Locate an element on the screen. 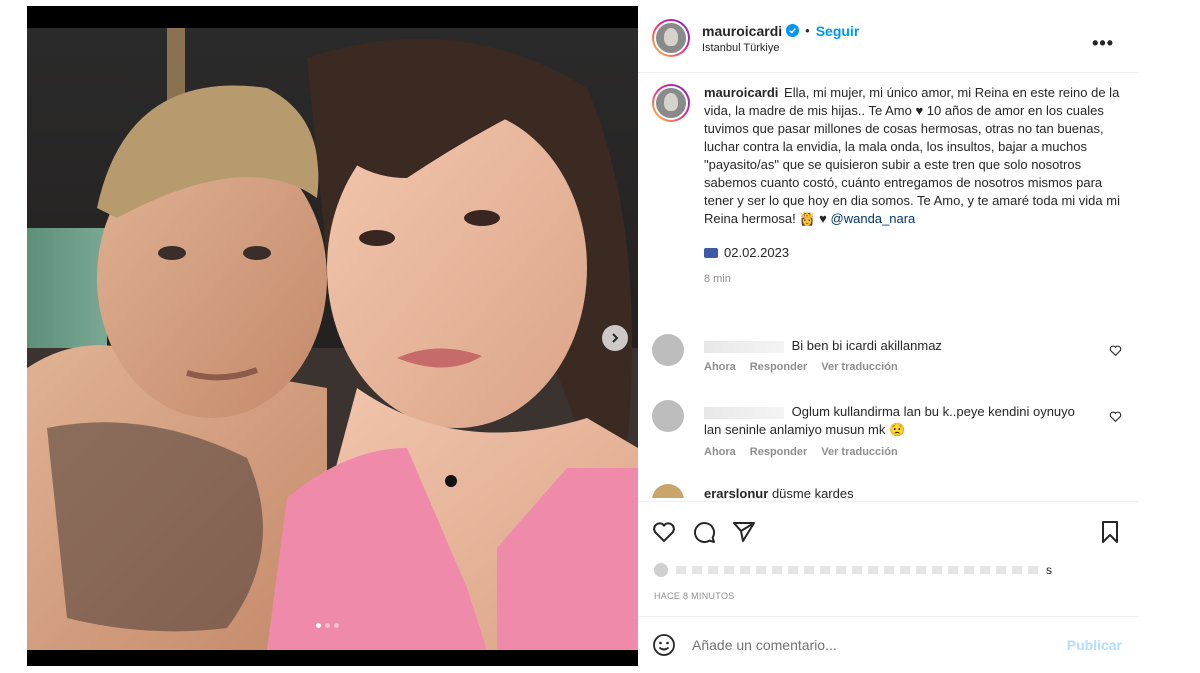 The height and width of the screenshot is (673, 1200). send-icon is located at coordinates (744, 532).